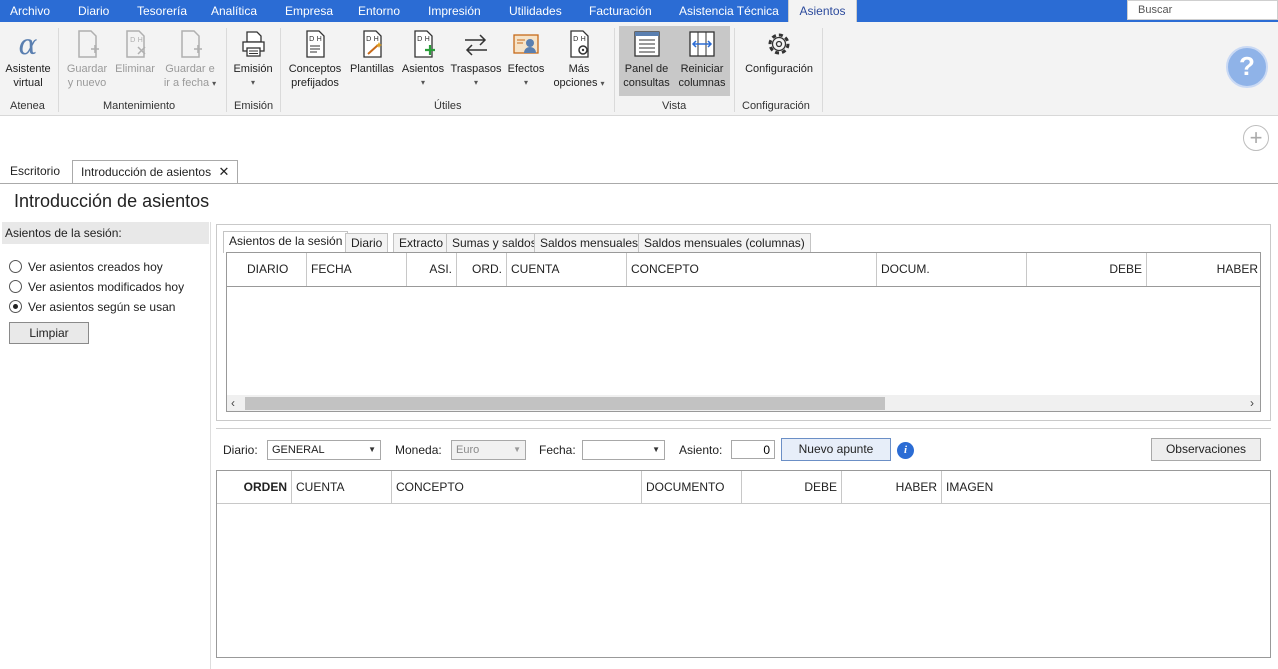  What do you see at coordinates (423, 59) in the screenshot?
I see `asientos-button: D H Asientos ▾` at bounding box center [423, 59].